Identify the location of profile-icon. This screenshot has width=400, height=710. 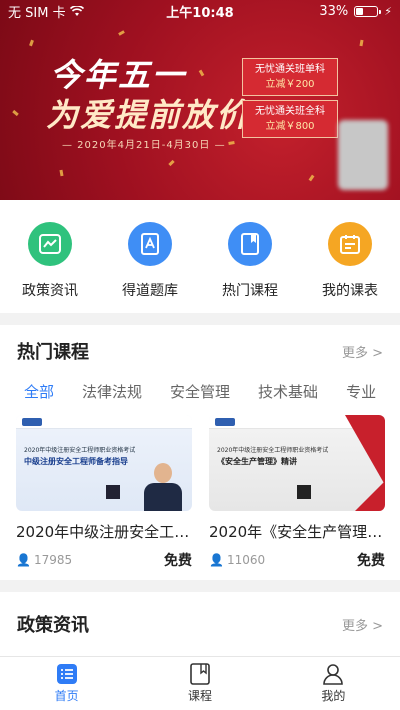
(333, 674).